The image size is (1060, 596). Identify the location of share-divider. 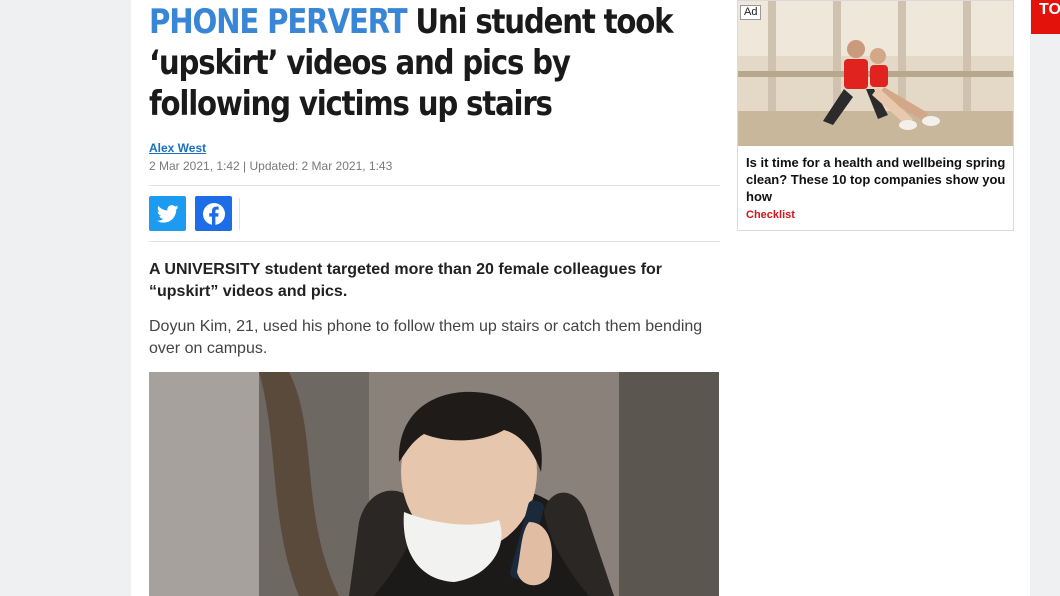
(239, 214).